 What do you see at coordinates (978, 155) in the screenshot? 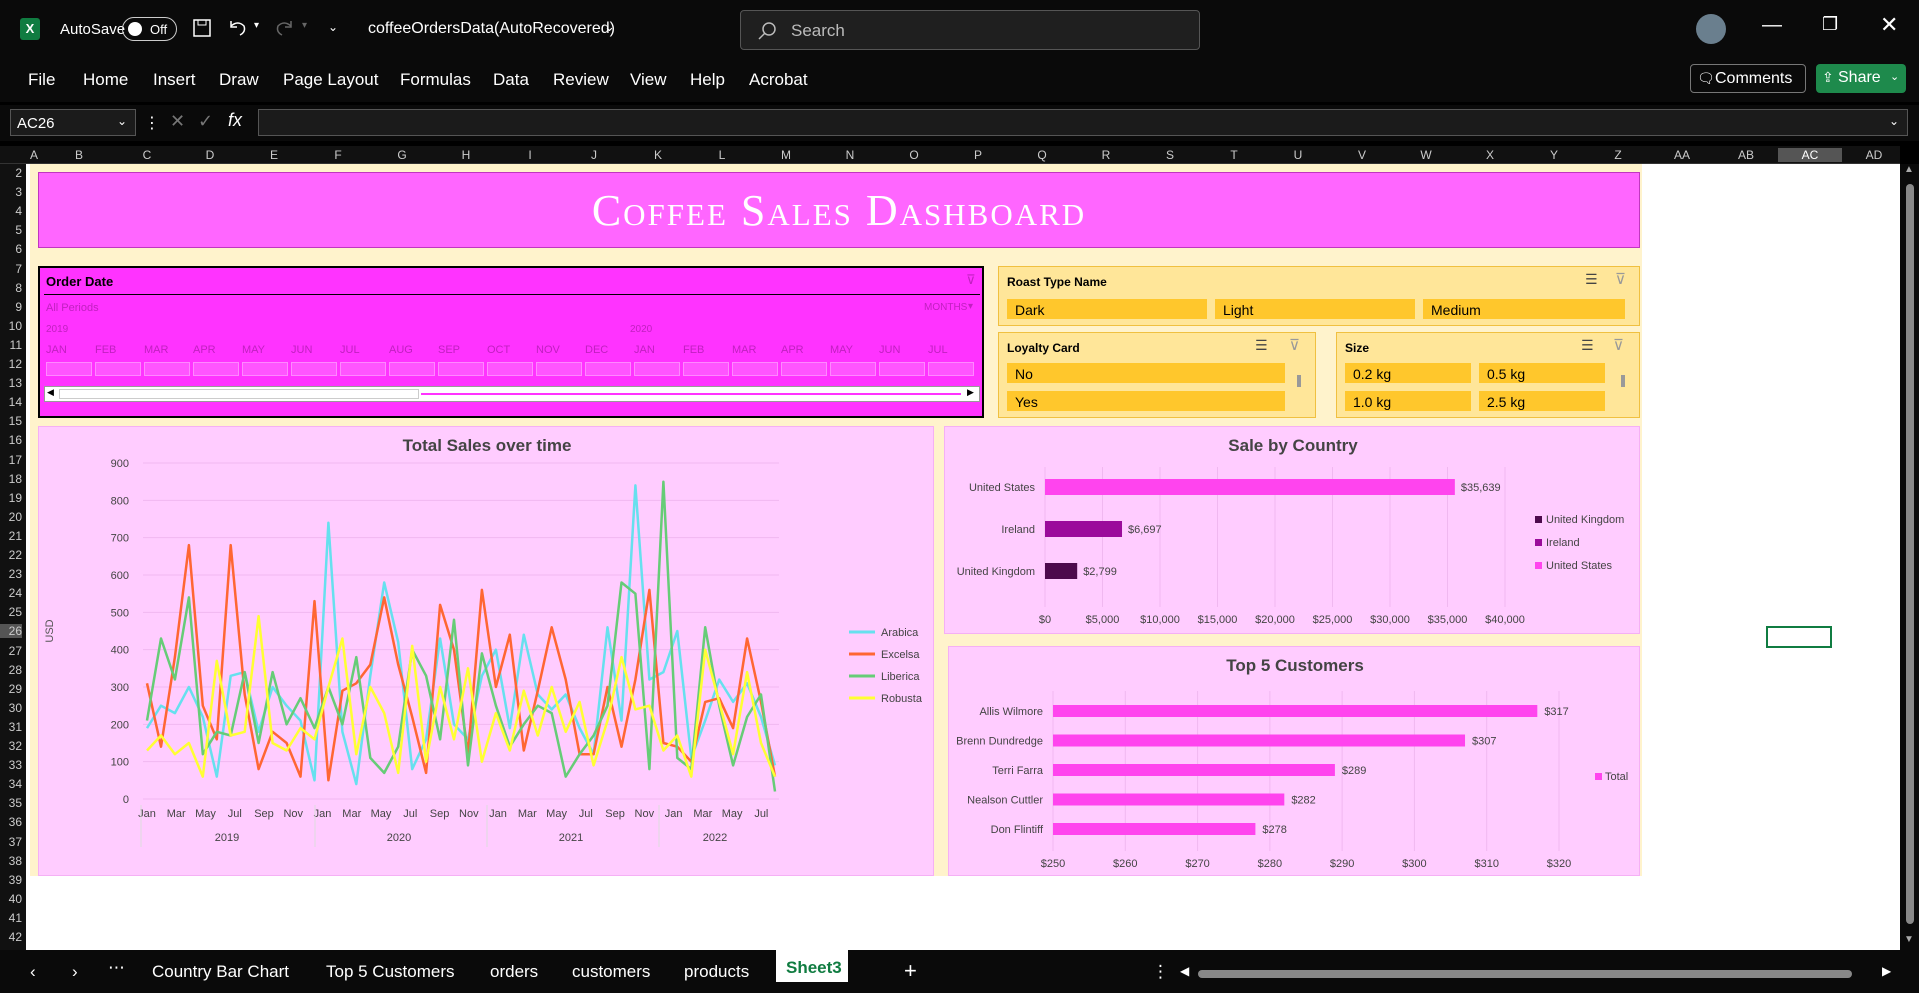
I see `column-header: P` at bounding box center [978, 155].